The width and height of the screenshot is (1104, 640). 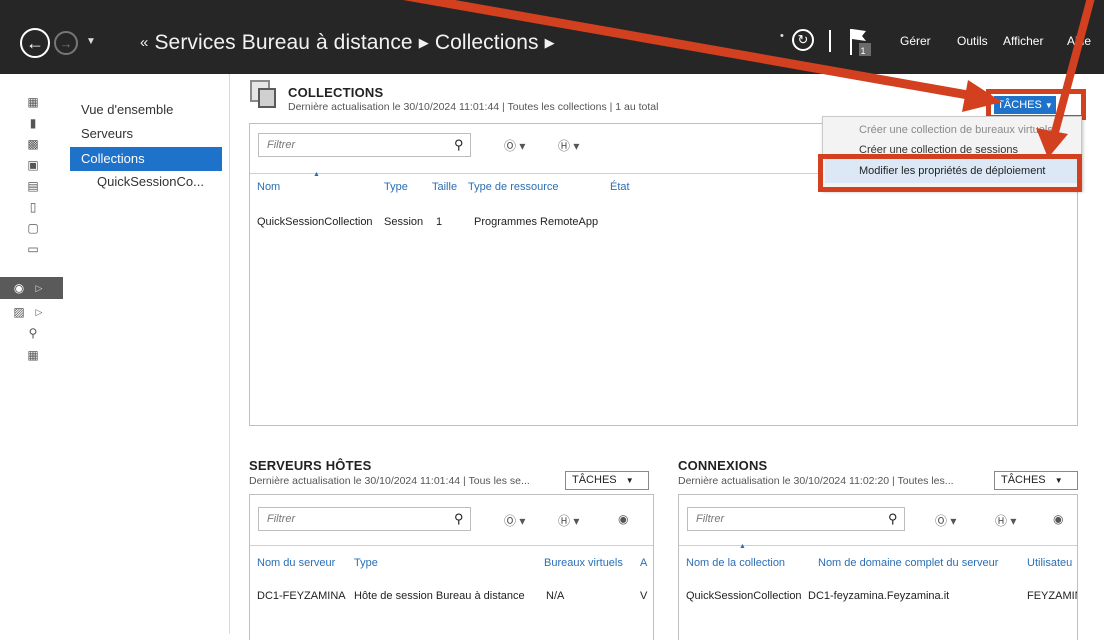 I want to click on cell-ressource: Programmes RemoteApp, so click(x=536, y=222).